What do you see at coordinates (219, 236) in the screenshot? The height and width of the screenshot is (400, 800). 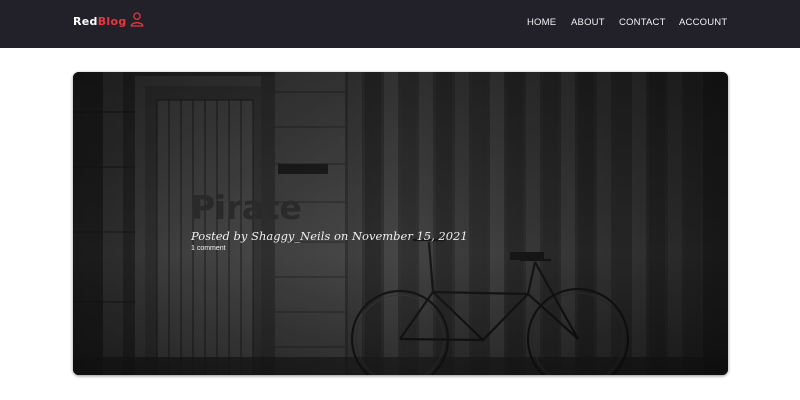 I see `posted-by-label: Posted by` at bounding box center [219, 236].